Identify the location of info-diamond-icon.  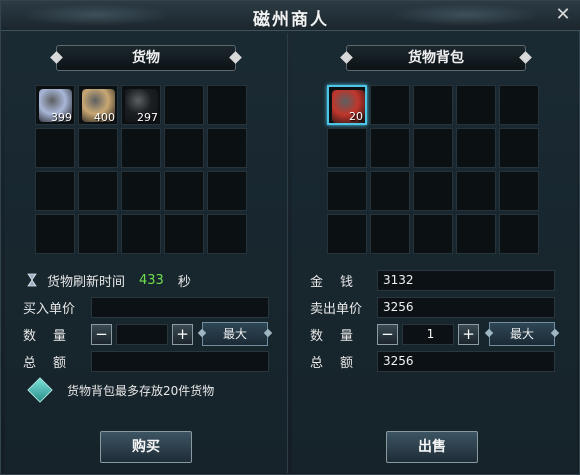
(40, 390).